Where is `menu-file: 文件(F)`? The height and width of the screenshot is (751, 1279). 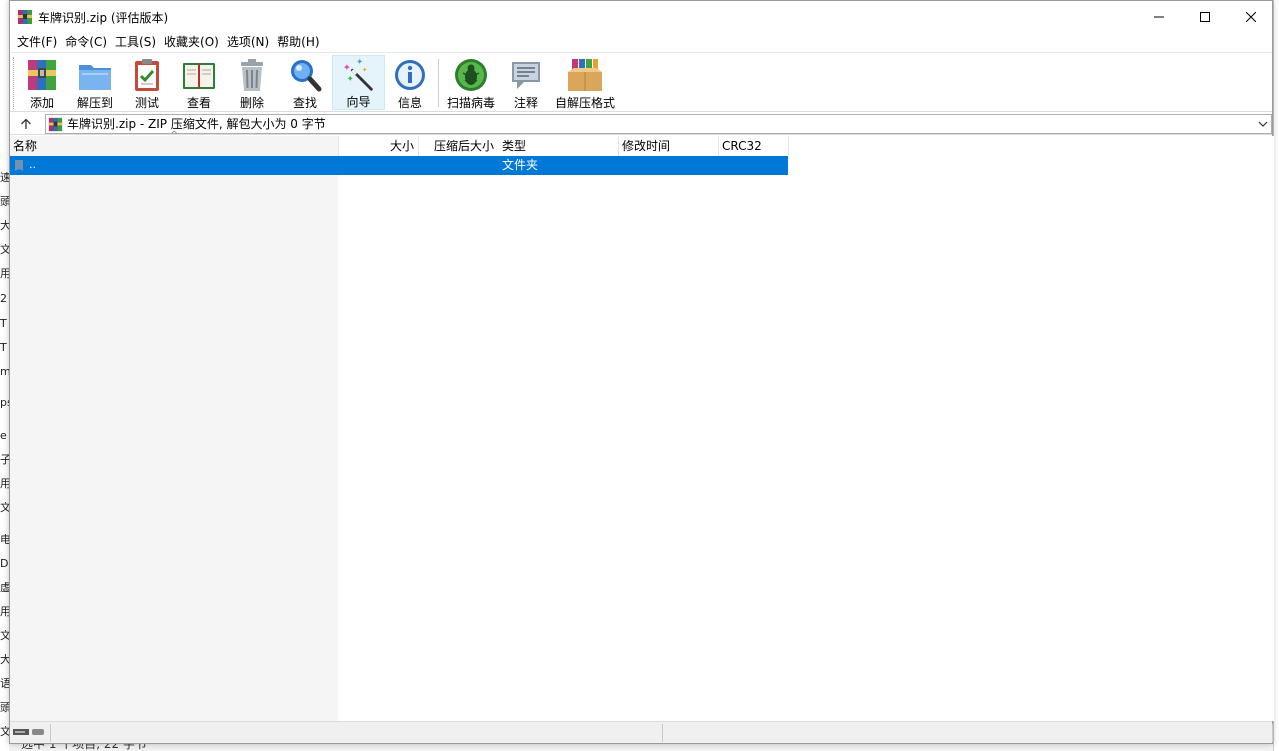 menu-file: 文件(F) is located at coordinates (37, 42).